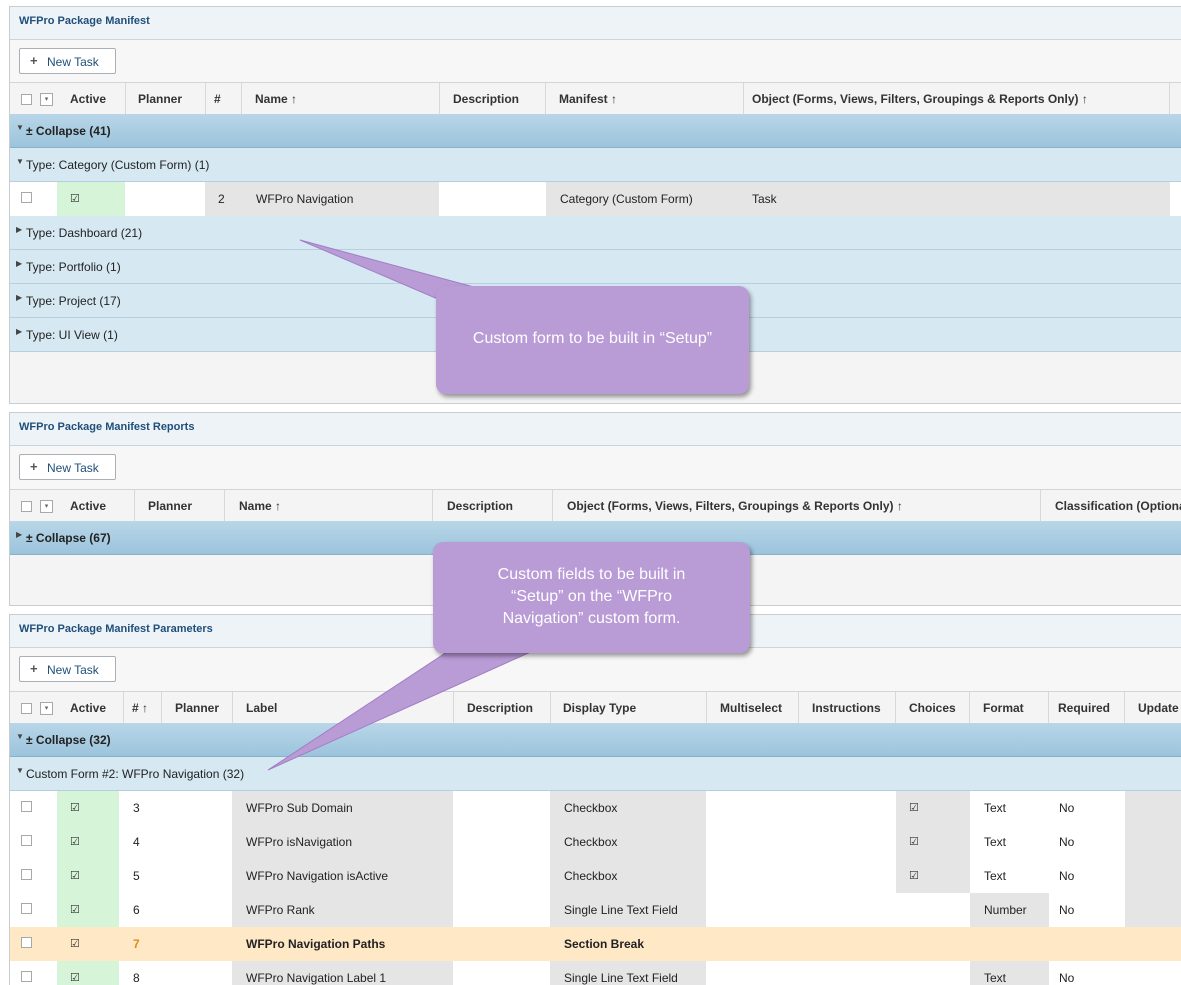  Describe the element at coordinates (1009, 910) in the screenshot. I see `format-cell: Number` at that location.